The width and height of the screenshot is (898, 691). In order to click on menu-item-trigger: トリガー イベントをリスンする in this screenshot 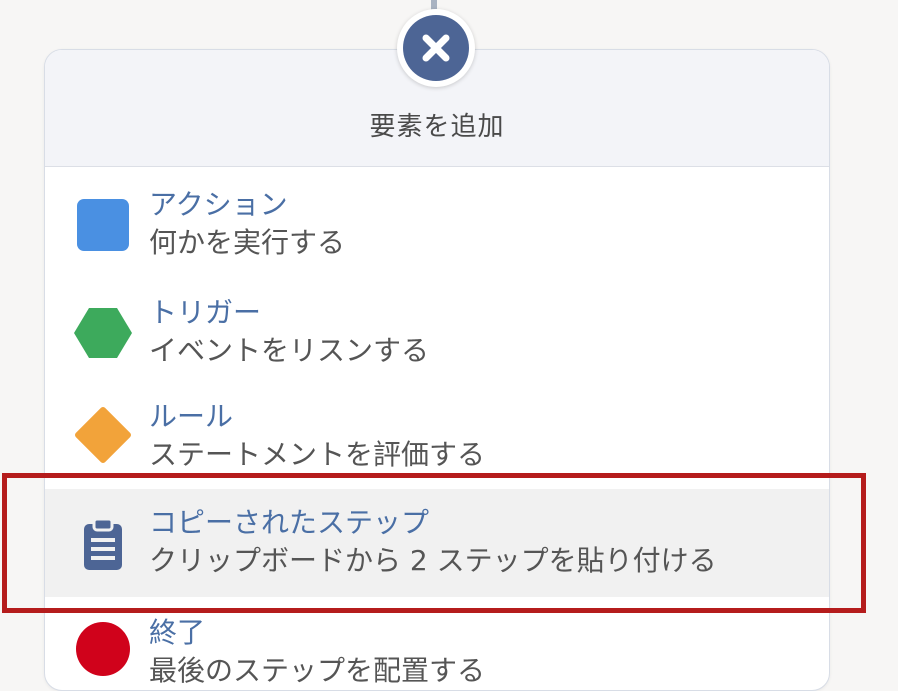, I will do `click(437, 329)`.